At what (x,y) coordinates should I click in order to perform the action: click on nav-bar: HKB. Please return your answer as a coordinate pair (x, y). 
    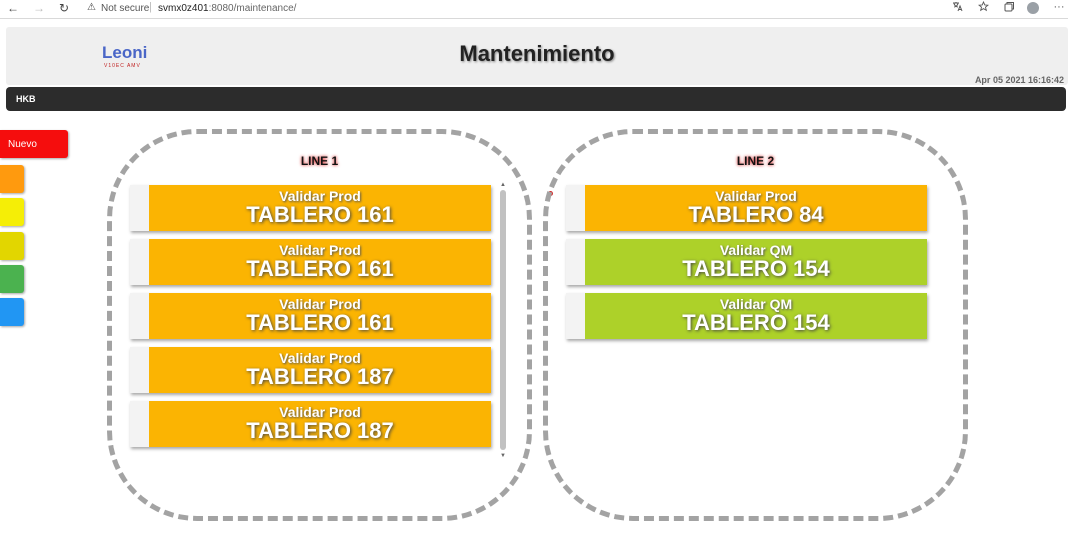
    Looking at the image, I should click on (536, 99).